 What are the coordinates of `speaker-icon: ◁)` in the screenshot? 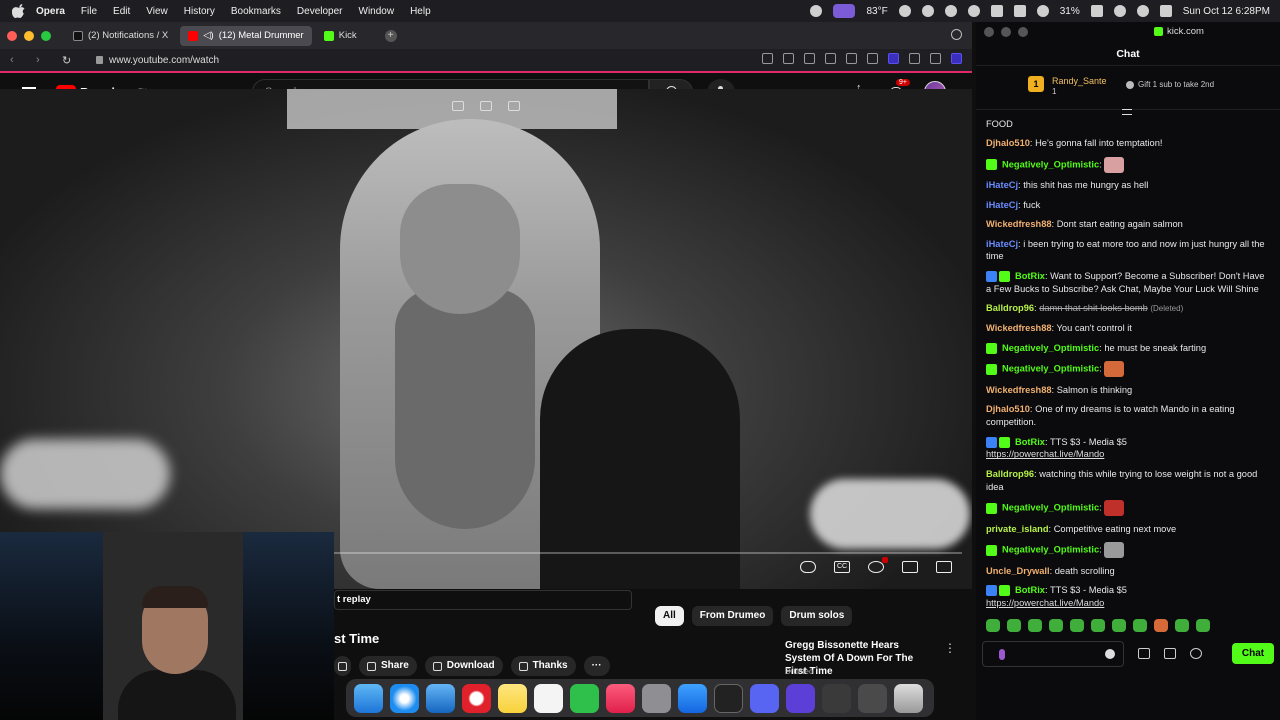 It's located at (208, 35).